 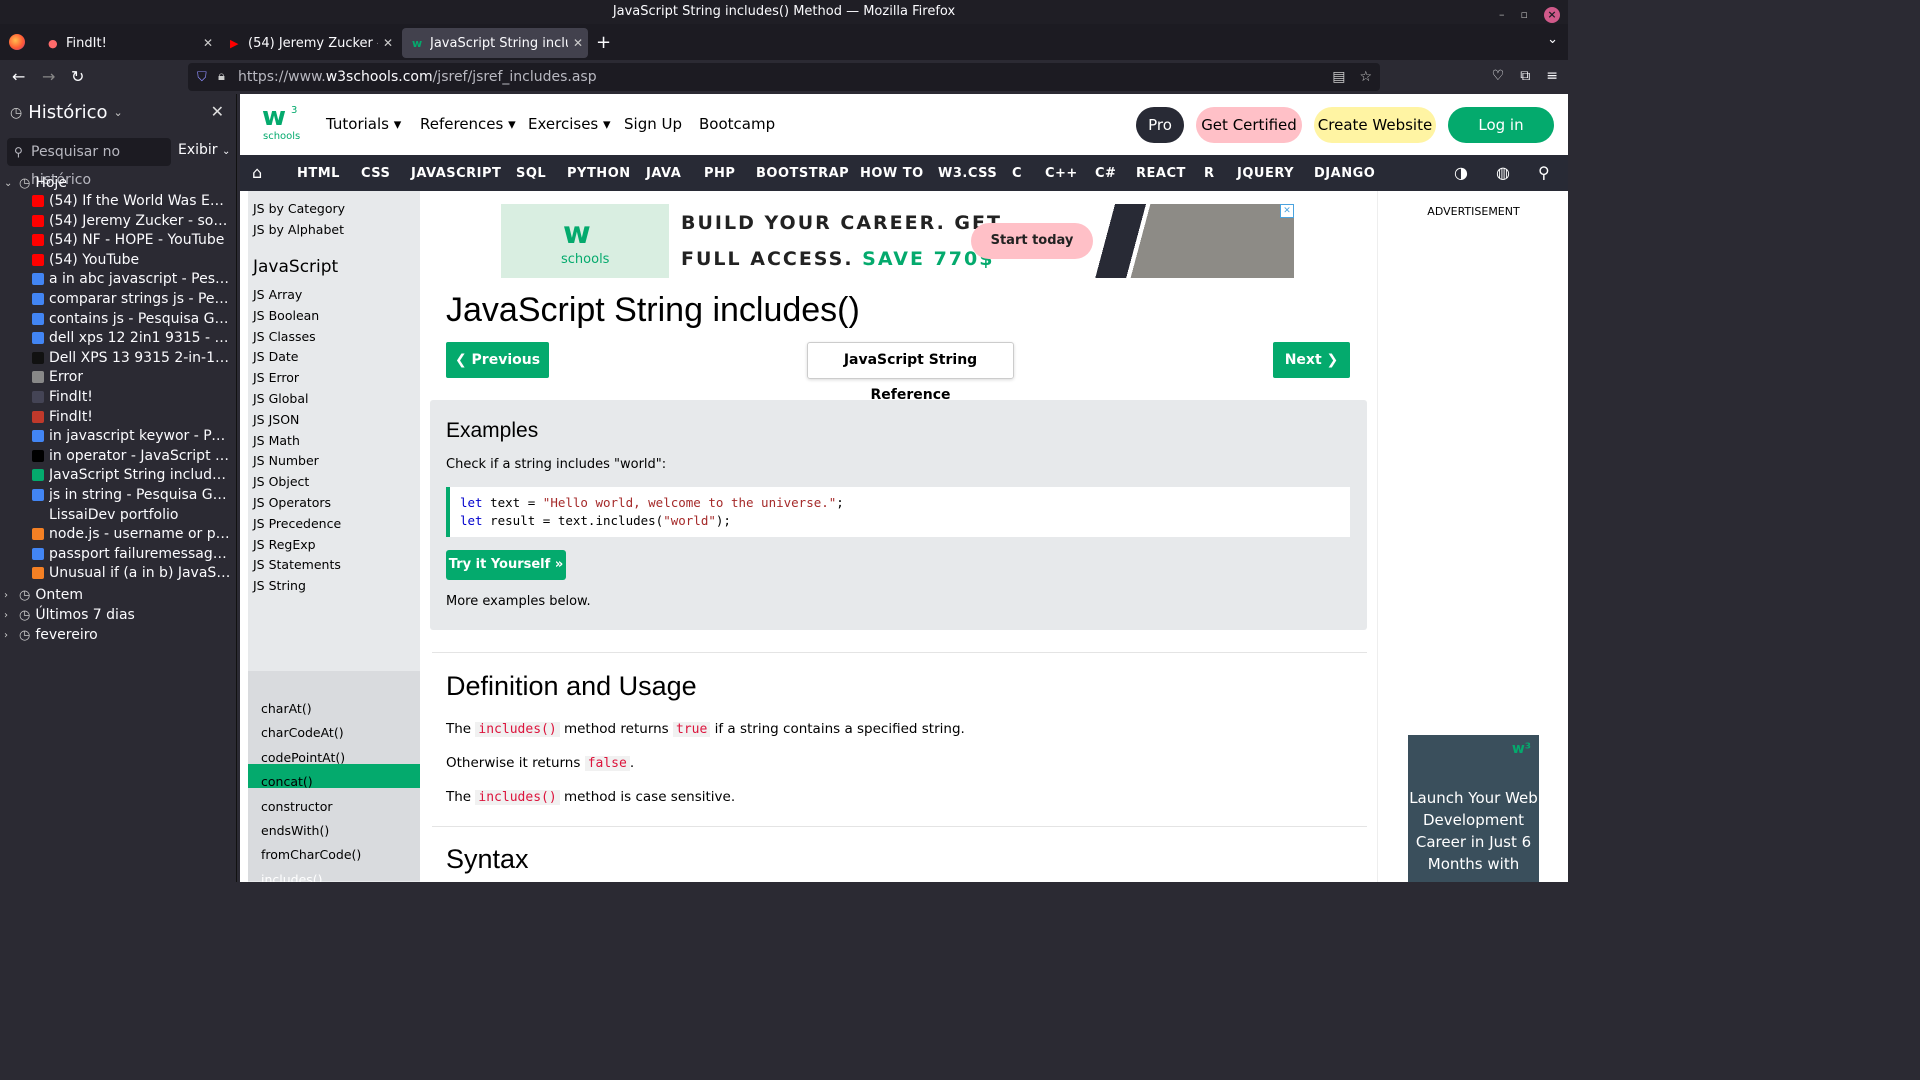 I want to click on topic-link: PYTHON, so click(x=599, y=173).